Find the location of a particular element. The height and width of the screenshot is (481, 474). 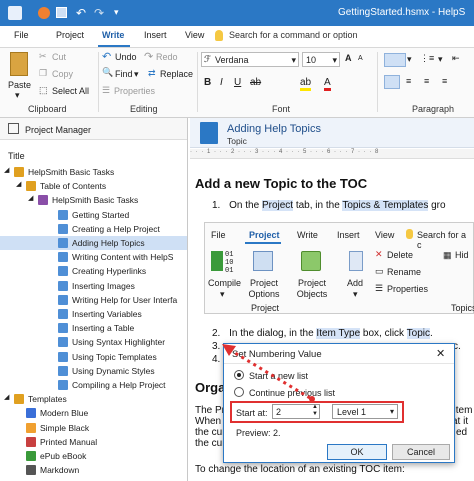

font-size-field: 10 ▾ is located at coordinates (321, 59).